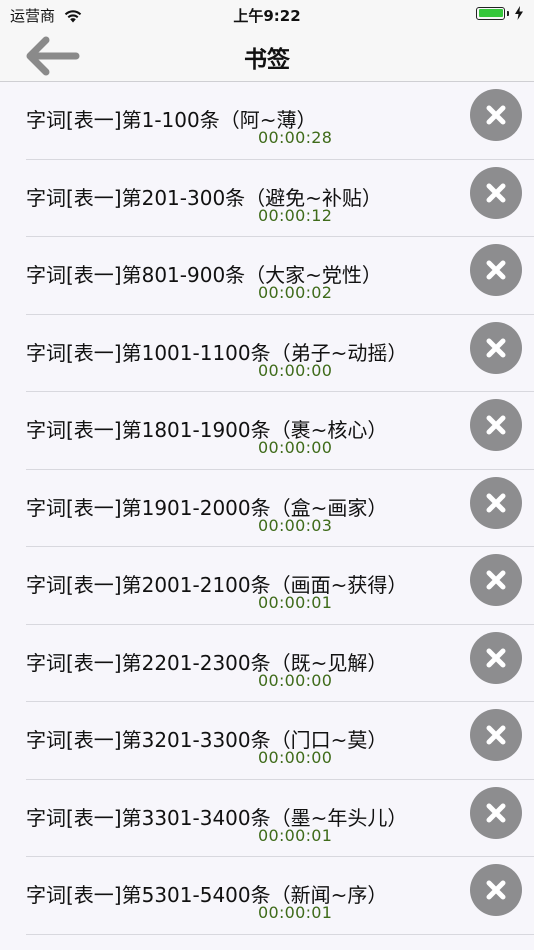 The width and height of the screenshot is (534, 950). I want to click on bookmark-title: 字词[表一]第2001-2100条（画面~获得）, so click(217, 585).